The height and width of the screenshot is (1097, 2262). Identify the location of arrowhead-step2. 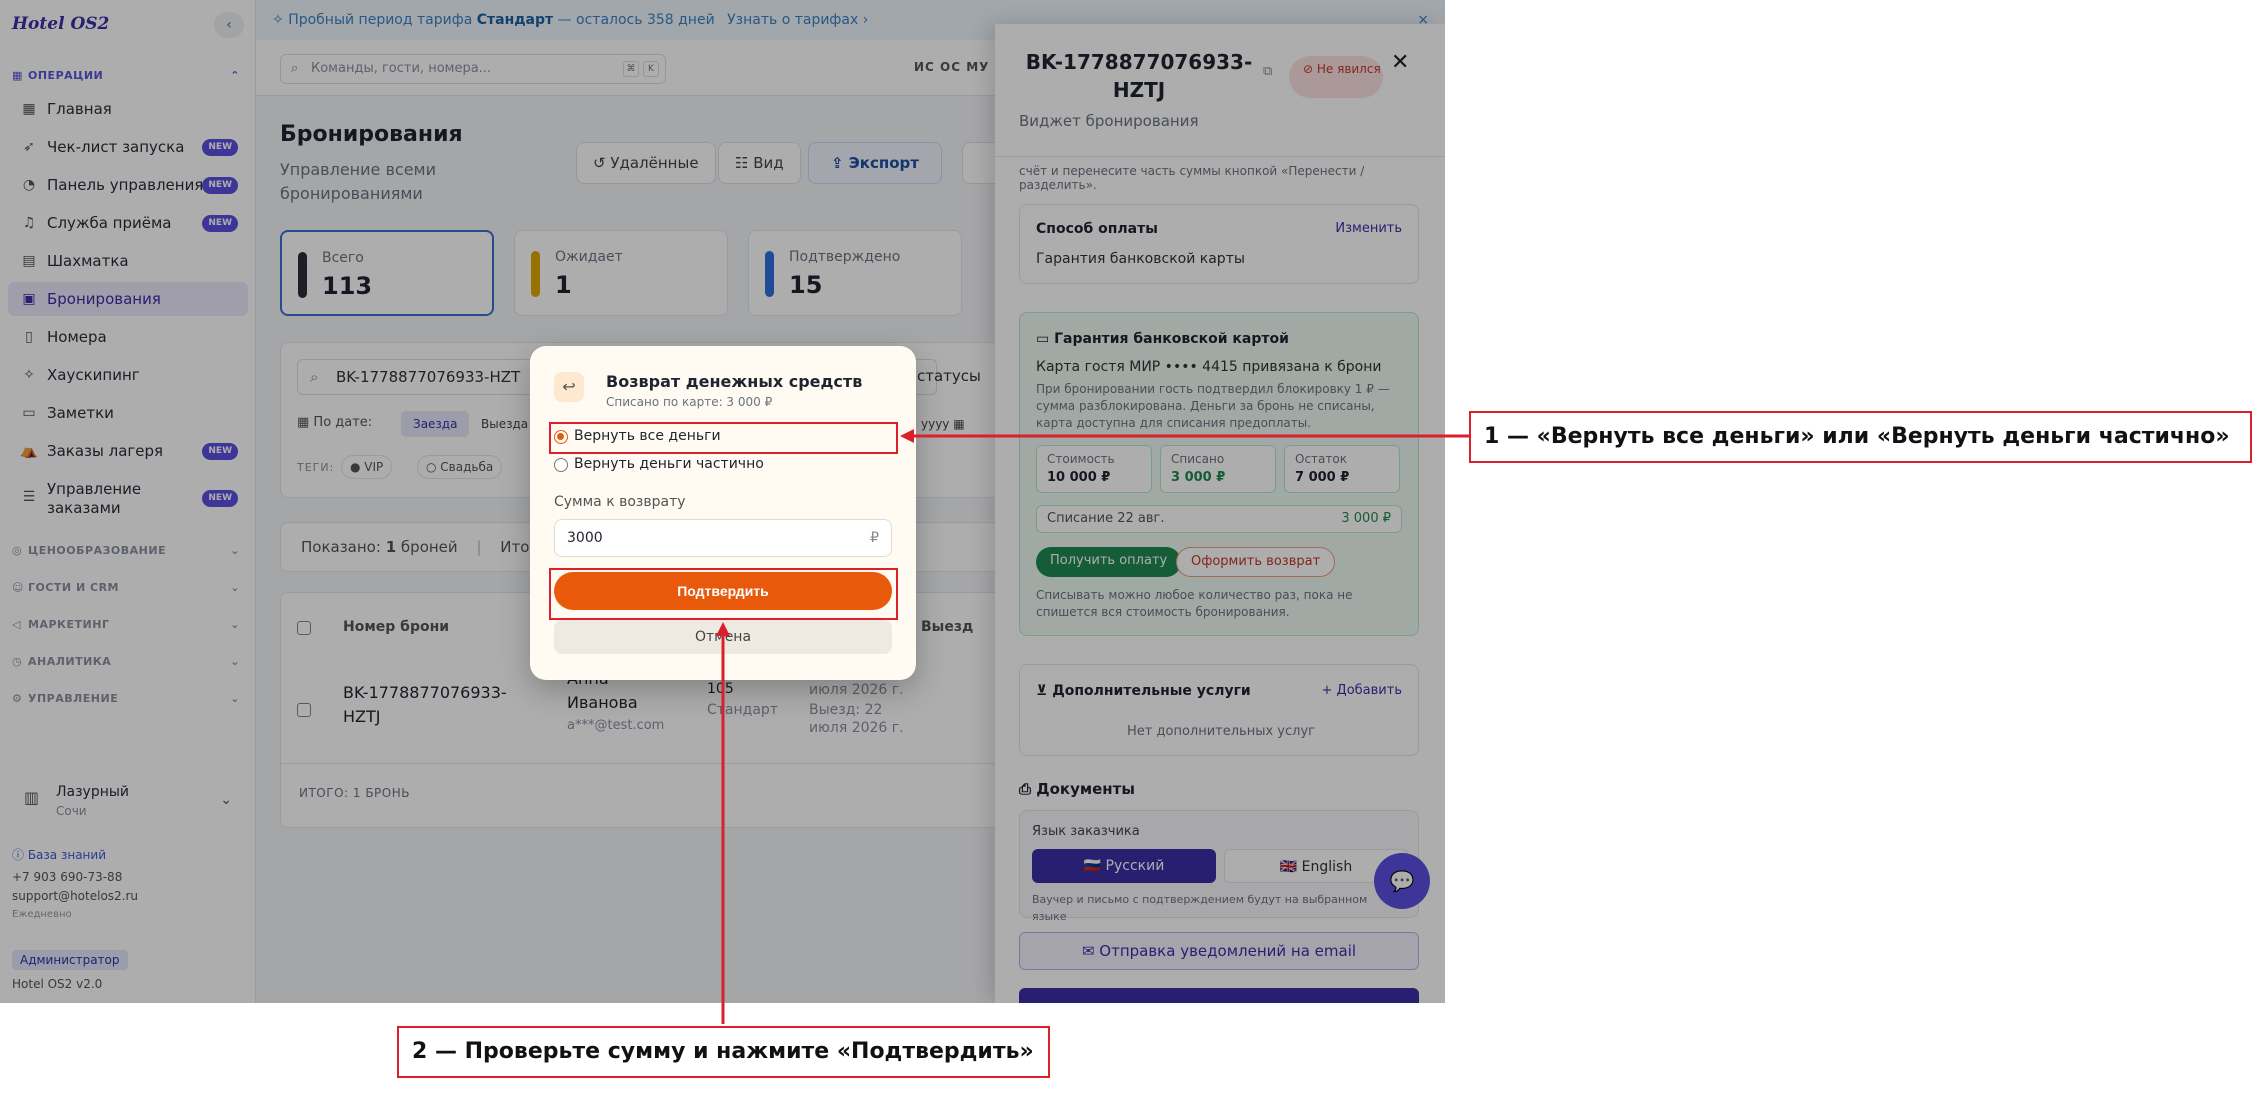
(723, 629).